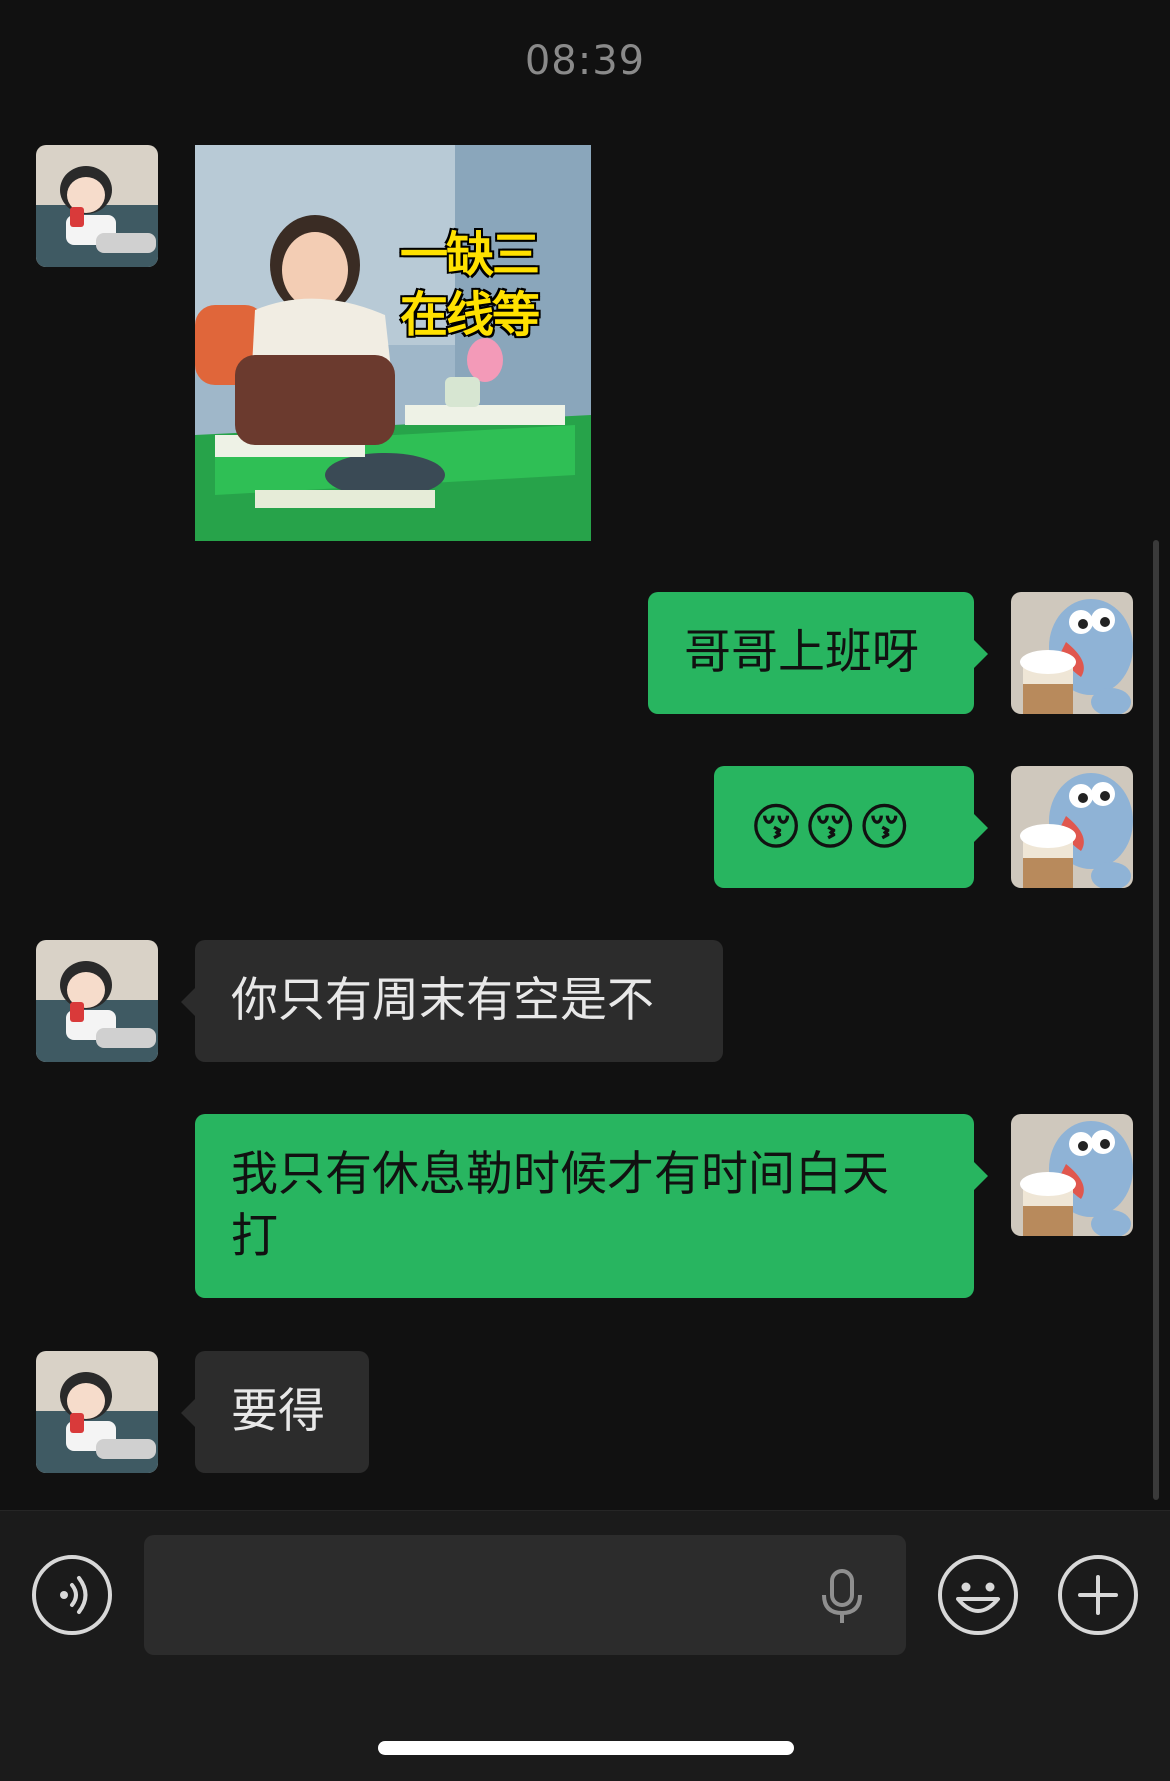  I want to click on chat-scrollbar, so click(1156, 1020).